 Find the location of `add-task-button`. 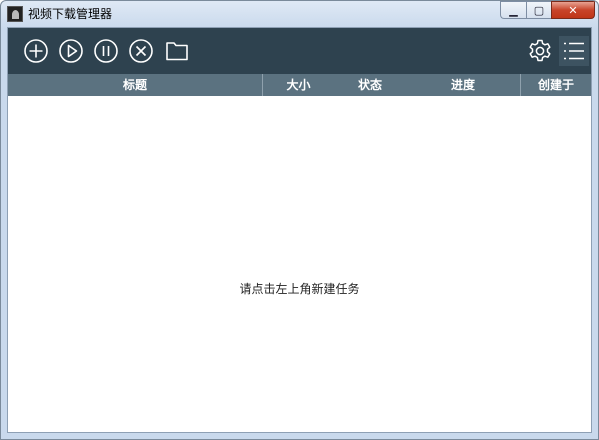

add-task-button is located at coordinates (36, 51).